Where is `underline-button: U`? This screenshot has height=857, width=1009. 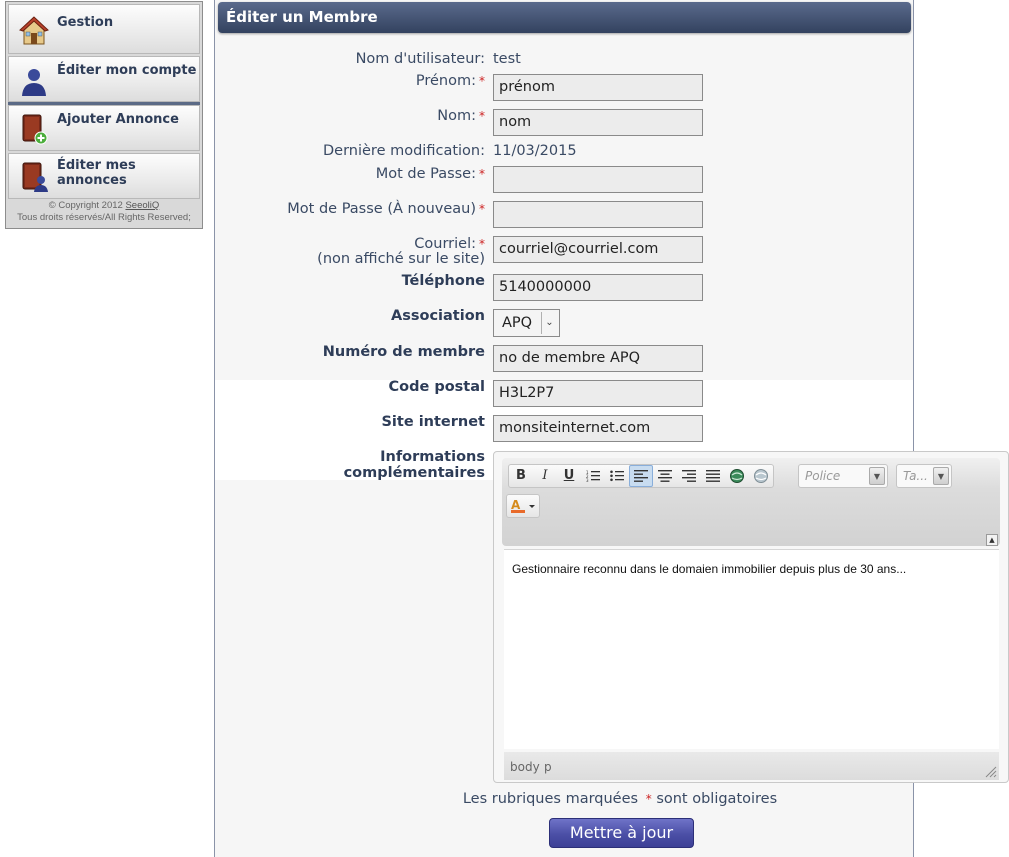
underline-button: U is located at coordinates (569, 476).